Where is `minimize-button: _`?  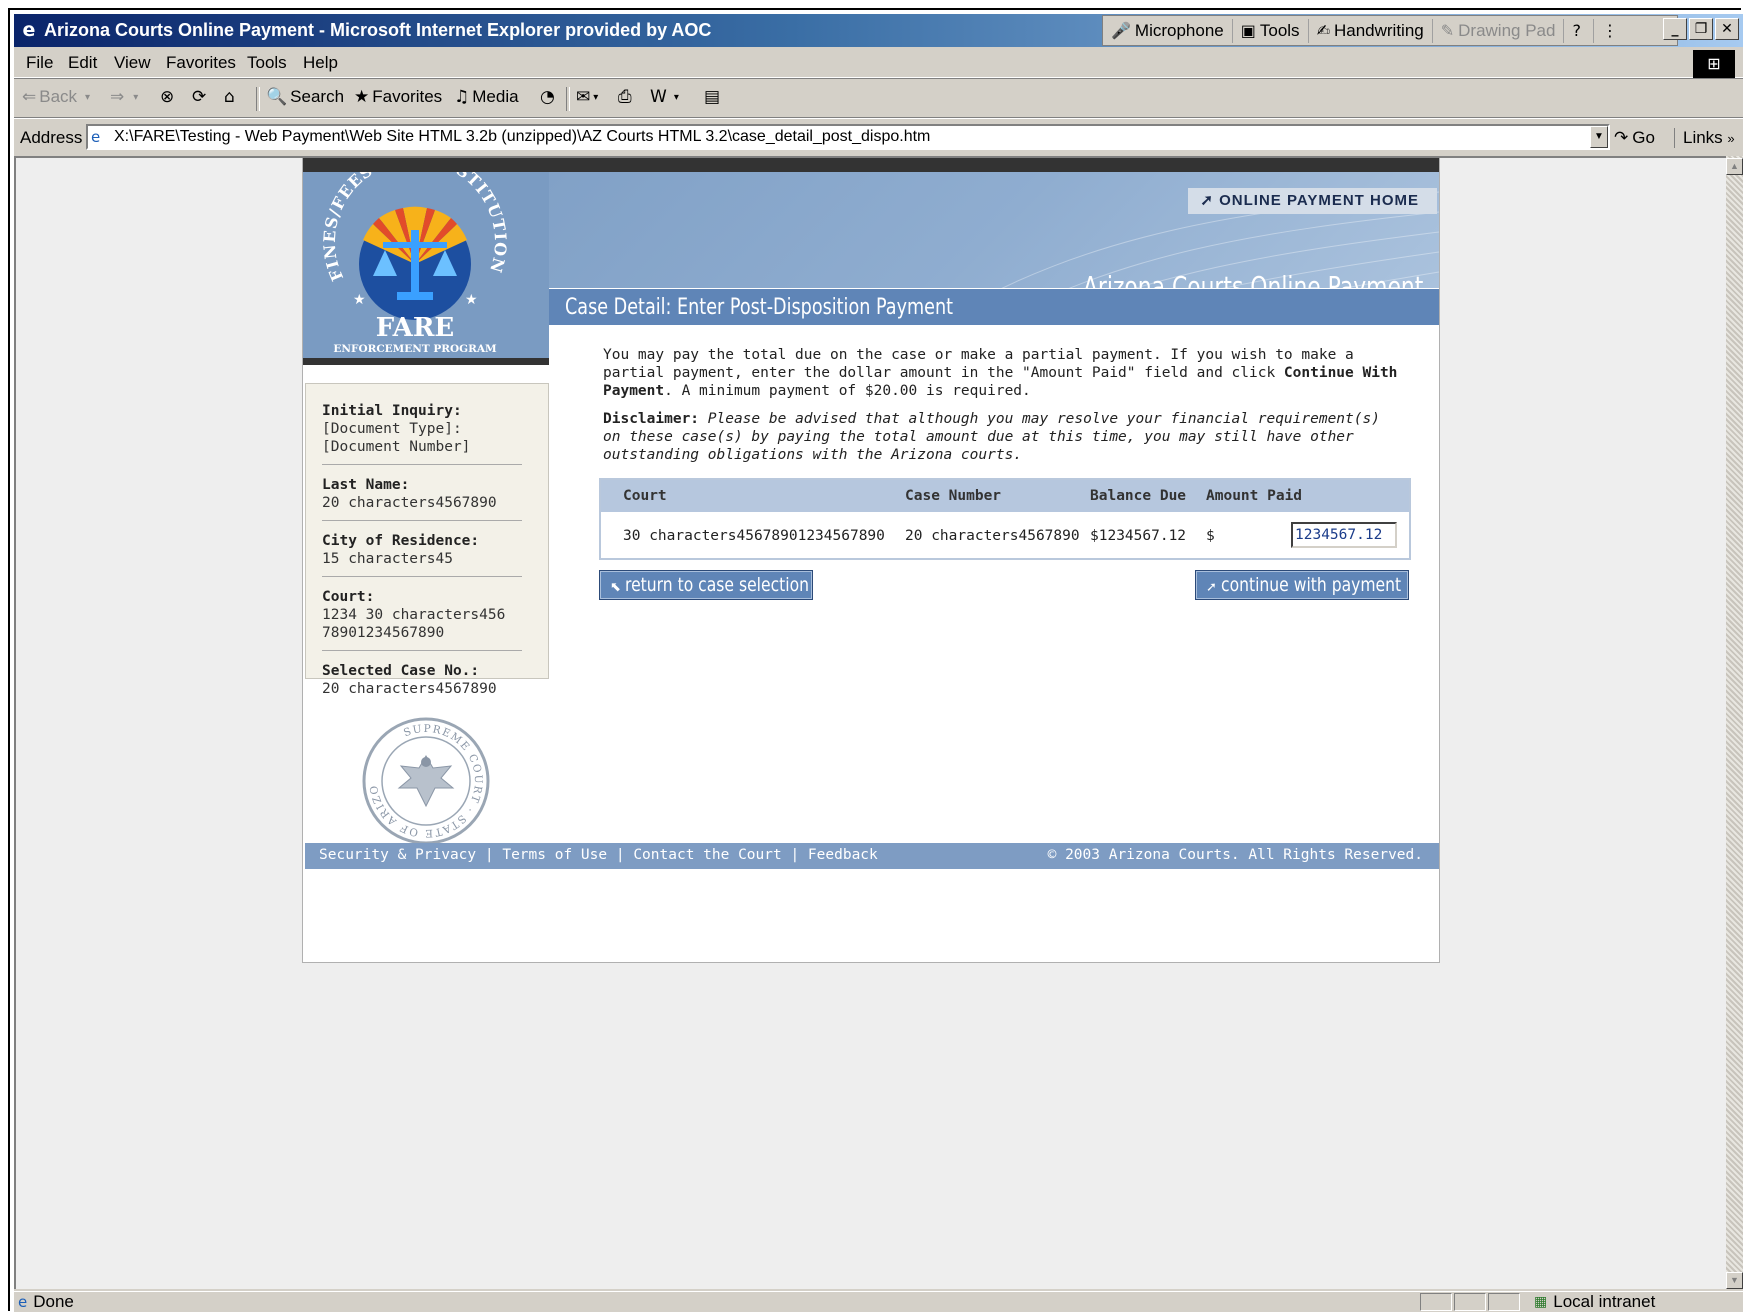 minimize-button: _ is located at coordinates (1675, 29).